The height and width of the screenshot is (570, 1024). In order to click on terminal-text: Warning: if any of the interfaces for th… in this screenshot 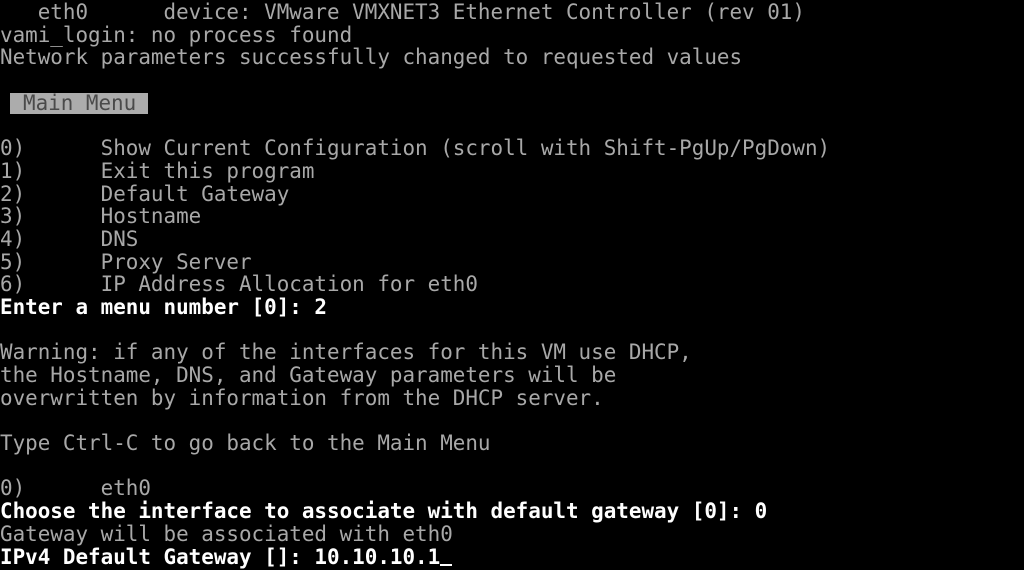, I will do `click(346, 352)`.